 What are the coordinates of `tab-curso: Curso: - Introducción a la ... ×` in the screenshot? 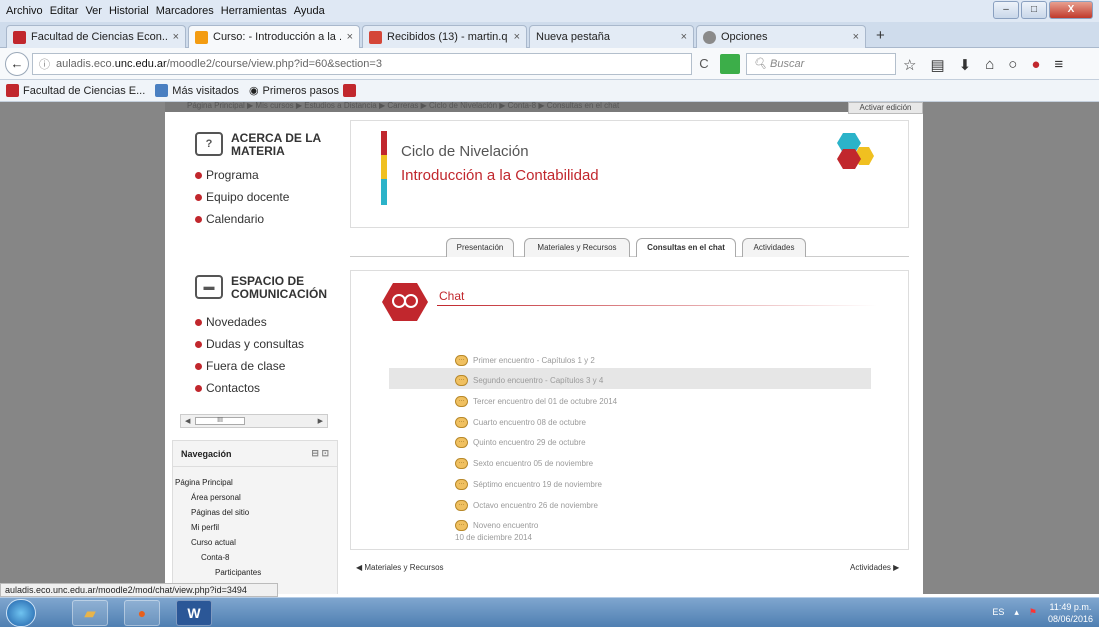 It's located at (274, 36).